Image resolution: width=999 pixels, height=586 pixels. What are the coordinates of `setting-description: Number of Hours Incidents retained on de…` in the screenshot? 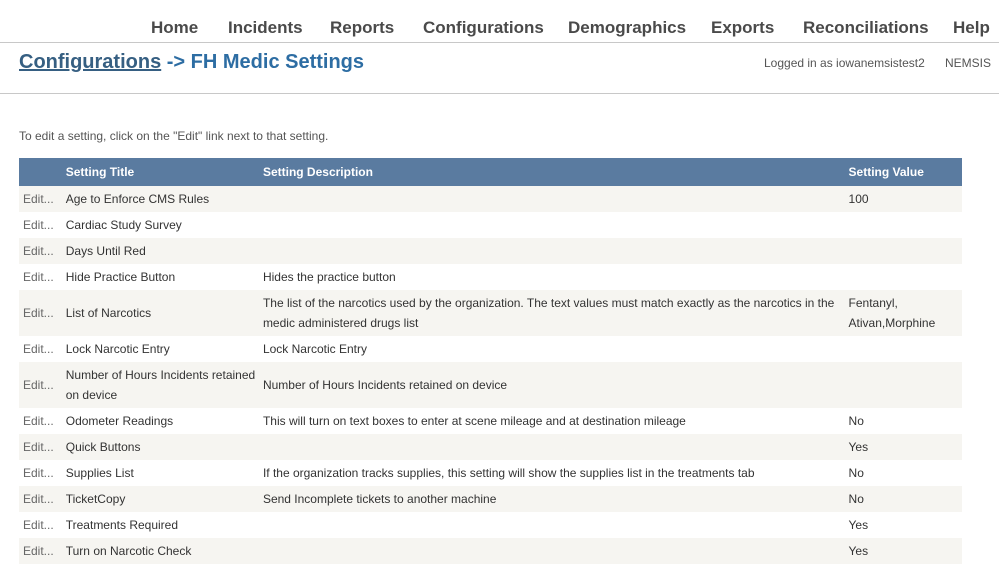 It's located at (555, 385).